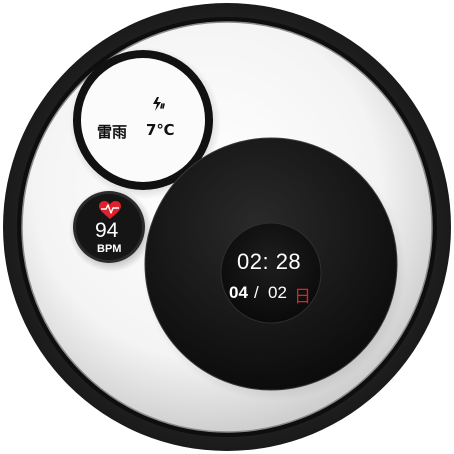 The width and height of the screenshot is (454, 454). I want to click on heart-rate-value: 94, so click(107, 230).